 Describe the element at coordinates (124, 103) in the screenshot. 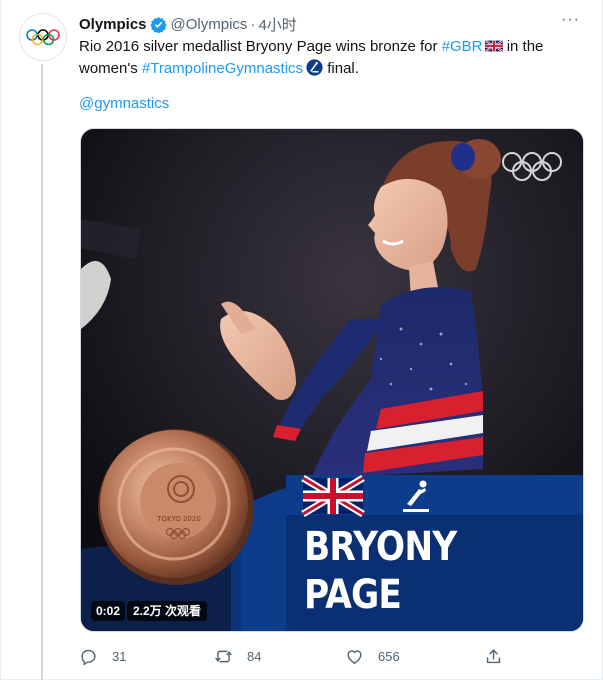

I see `mention-gymnastics: @gymnastics` at that location.